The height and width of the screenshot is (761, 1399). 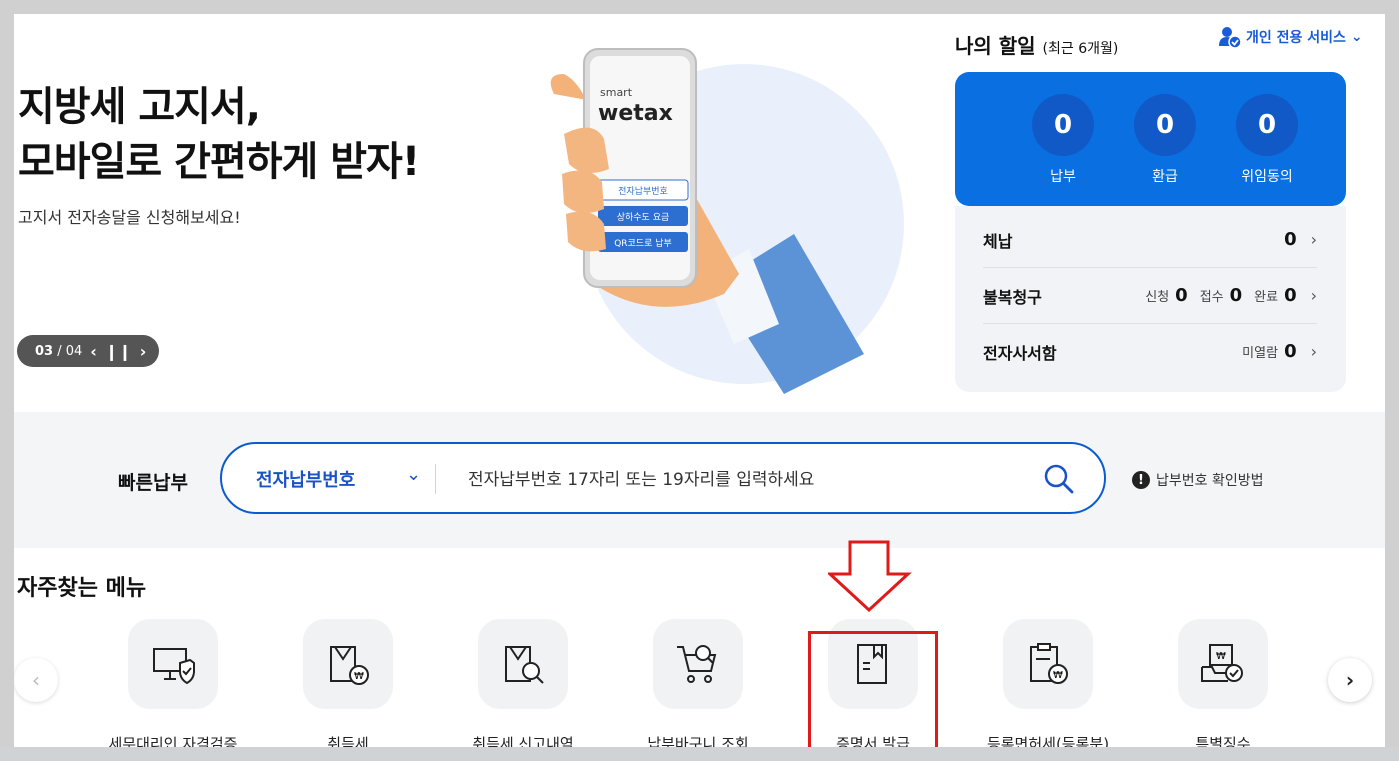 What do you see at coordinates (1165, 125) in the screenshot?
I see `stat-refund-value: 0` at bounding box center [1165, 125].